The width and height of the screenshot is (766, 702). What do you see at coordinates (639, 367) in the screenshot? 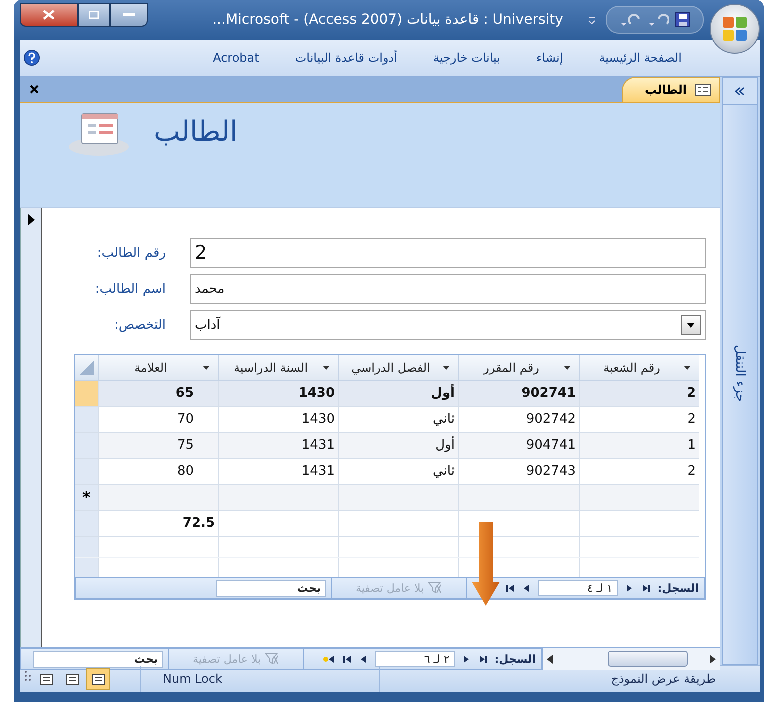
I see `column-header: رقم الشعبة` at bounding box center [639, 367].